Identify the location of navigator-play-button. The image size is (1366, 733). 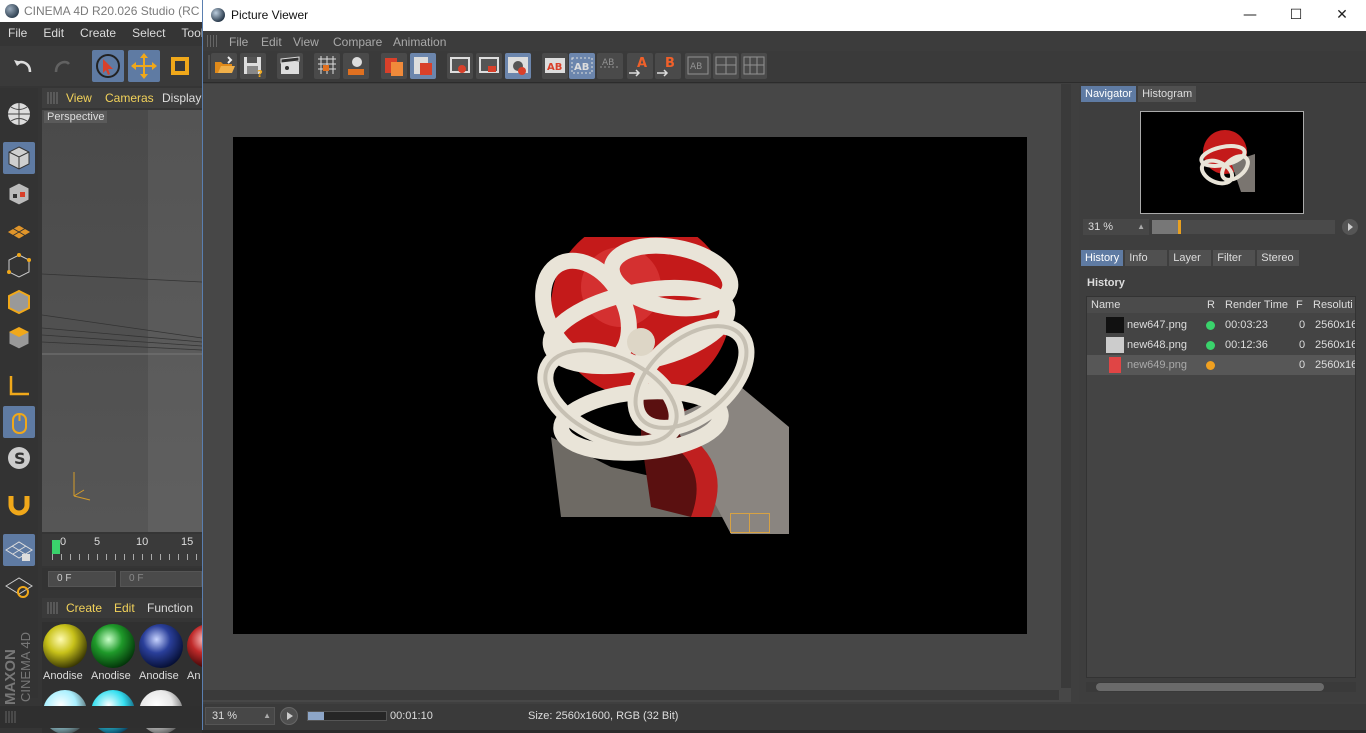
(1350, 227).